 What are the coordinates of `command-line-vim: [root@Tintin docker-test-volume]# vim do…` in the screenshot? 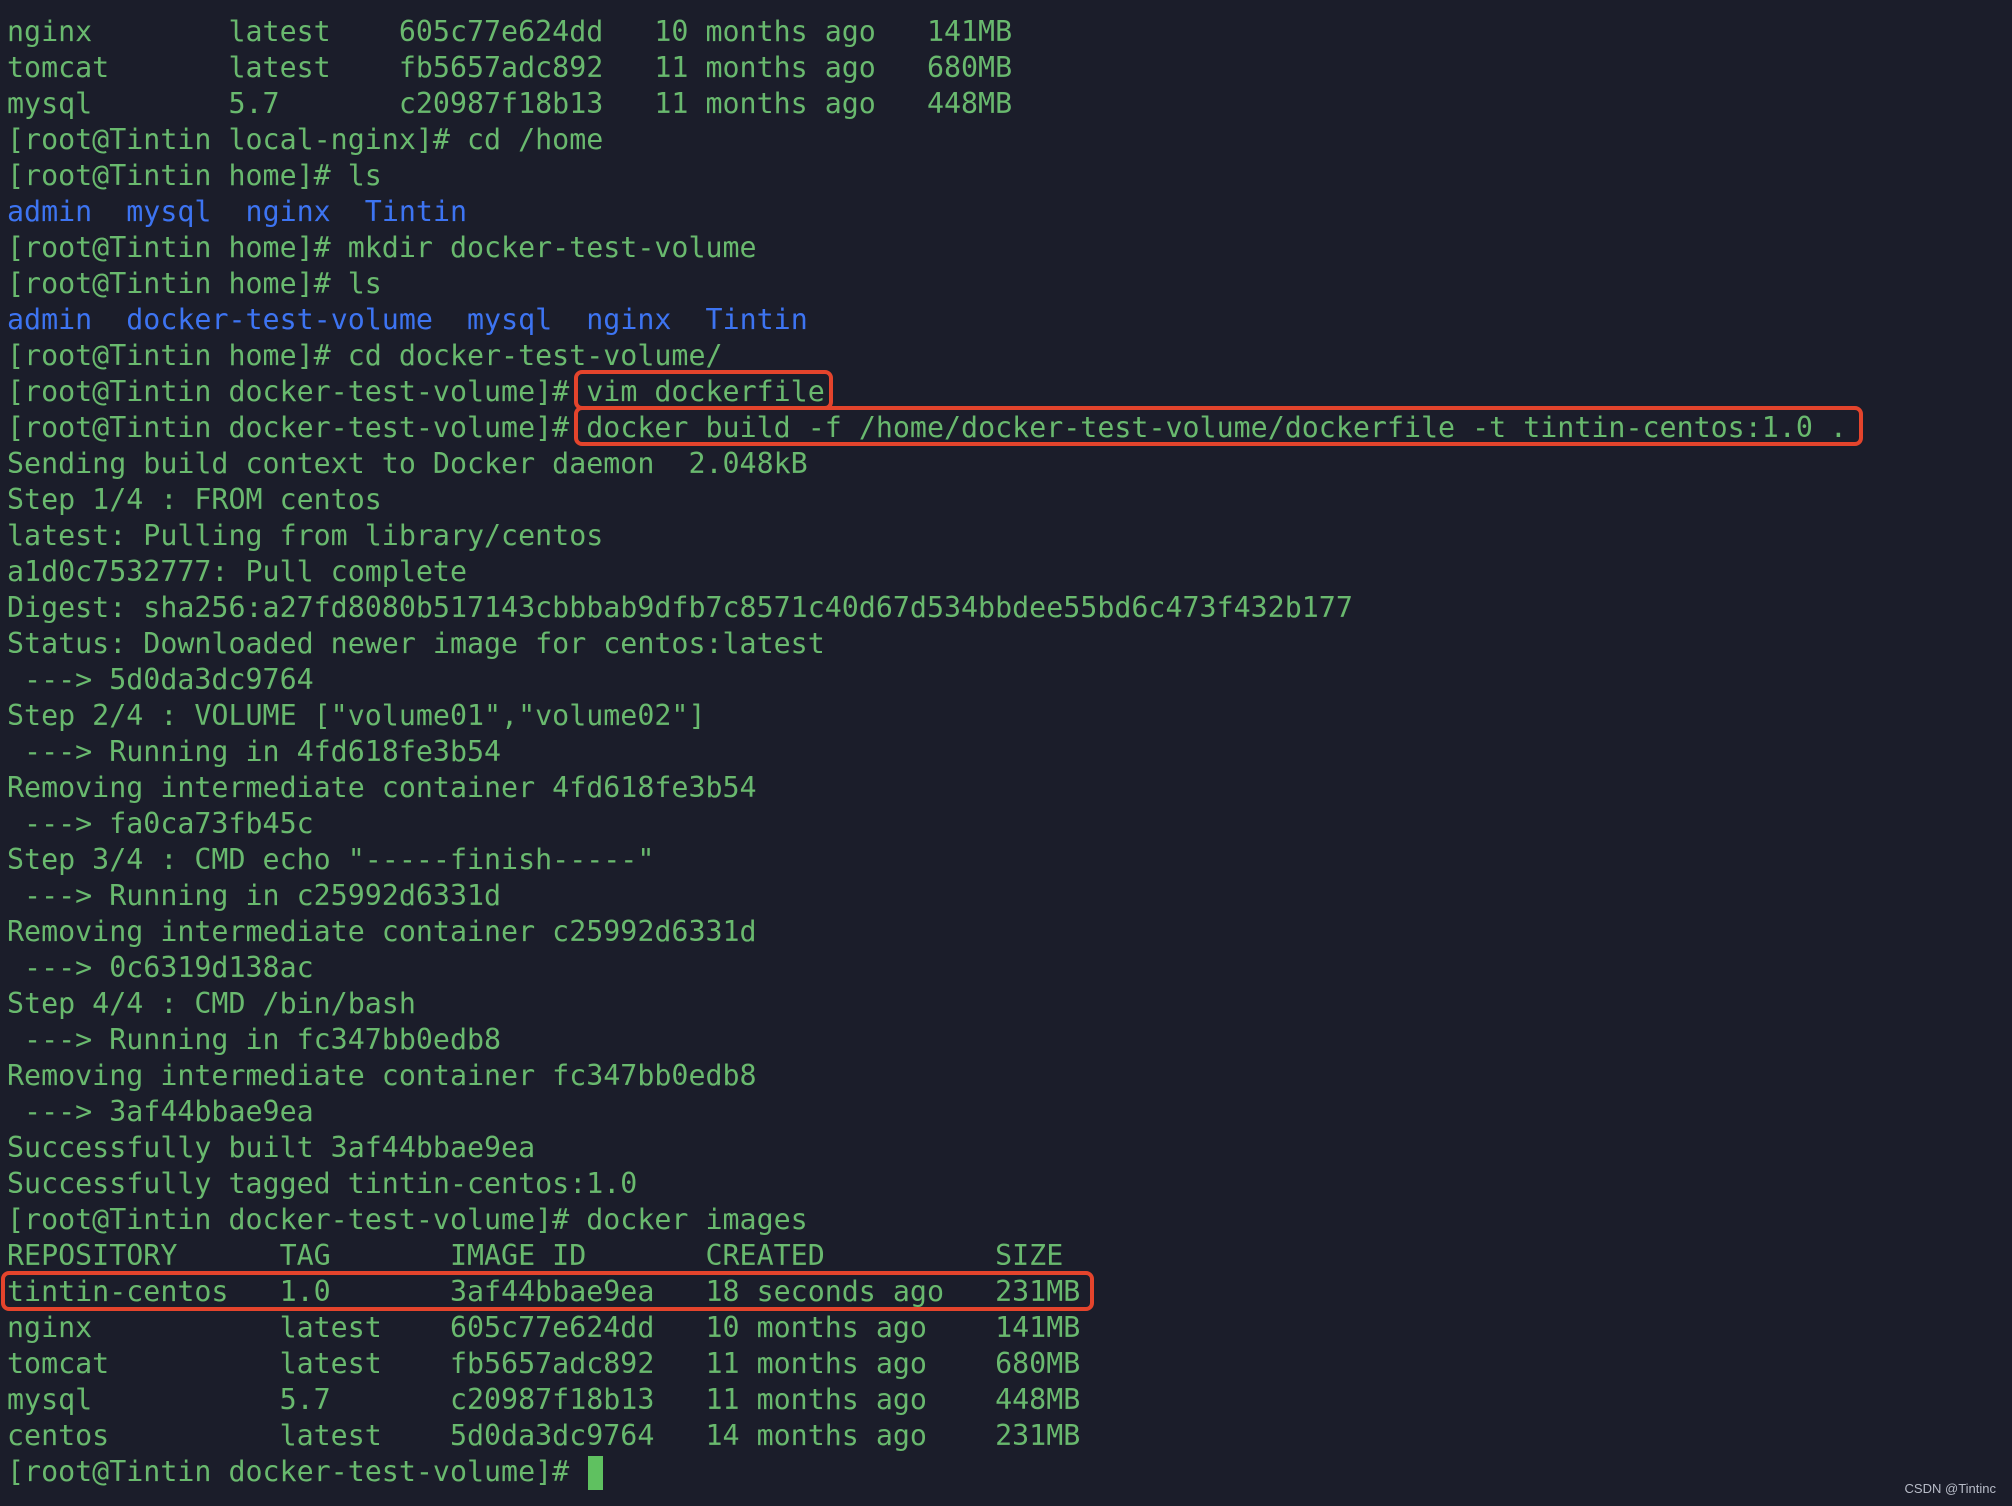 It's located at (1009, 390).